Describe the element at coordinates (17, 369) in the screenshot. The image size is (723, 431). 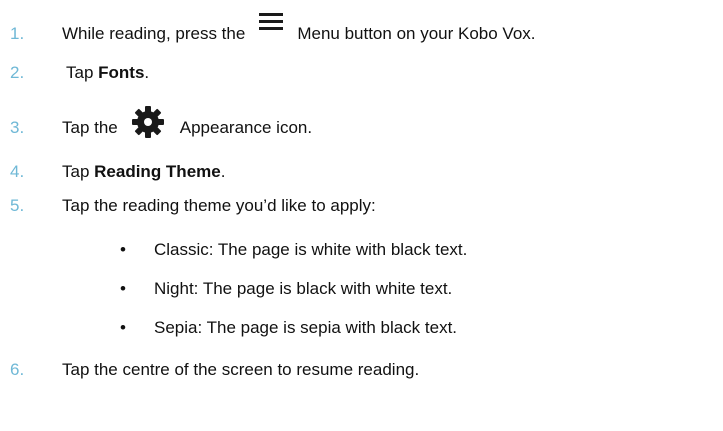
I see `step-number: 6.` at that location.